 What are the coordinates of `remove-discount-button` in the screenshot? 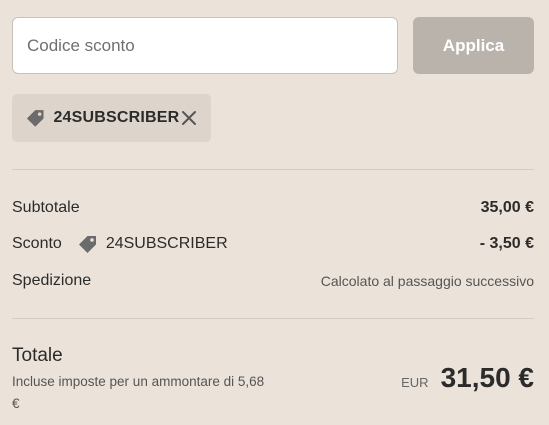 It's located at (189, 118).